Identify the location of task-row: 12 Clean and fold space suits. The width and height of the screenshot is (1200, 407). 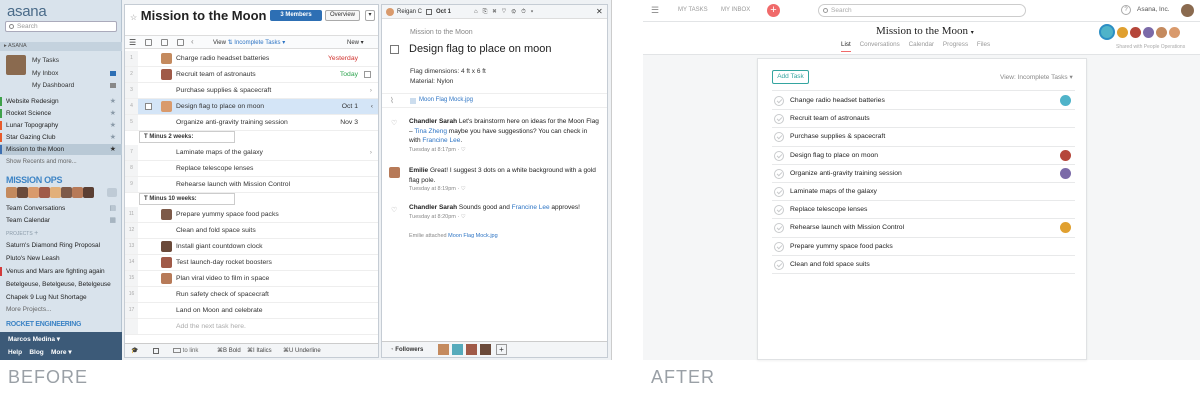
(251, 231).